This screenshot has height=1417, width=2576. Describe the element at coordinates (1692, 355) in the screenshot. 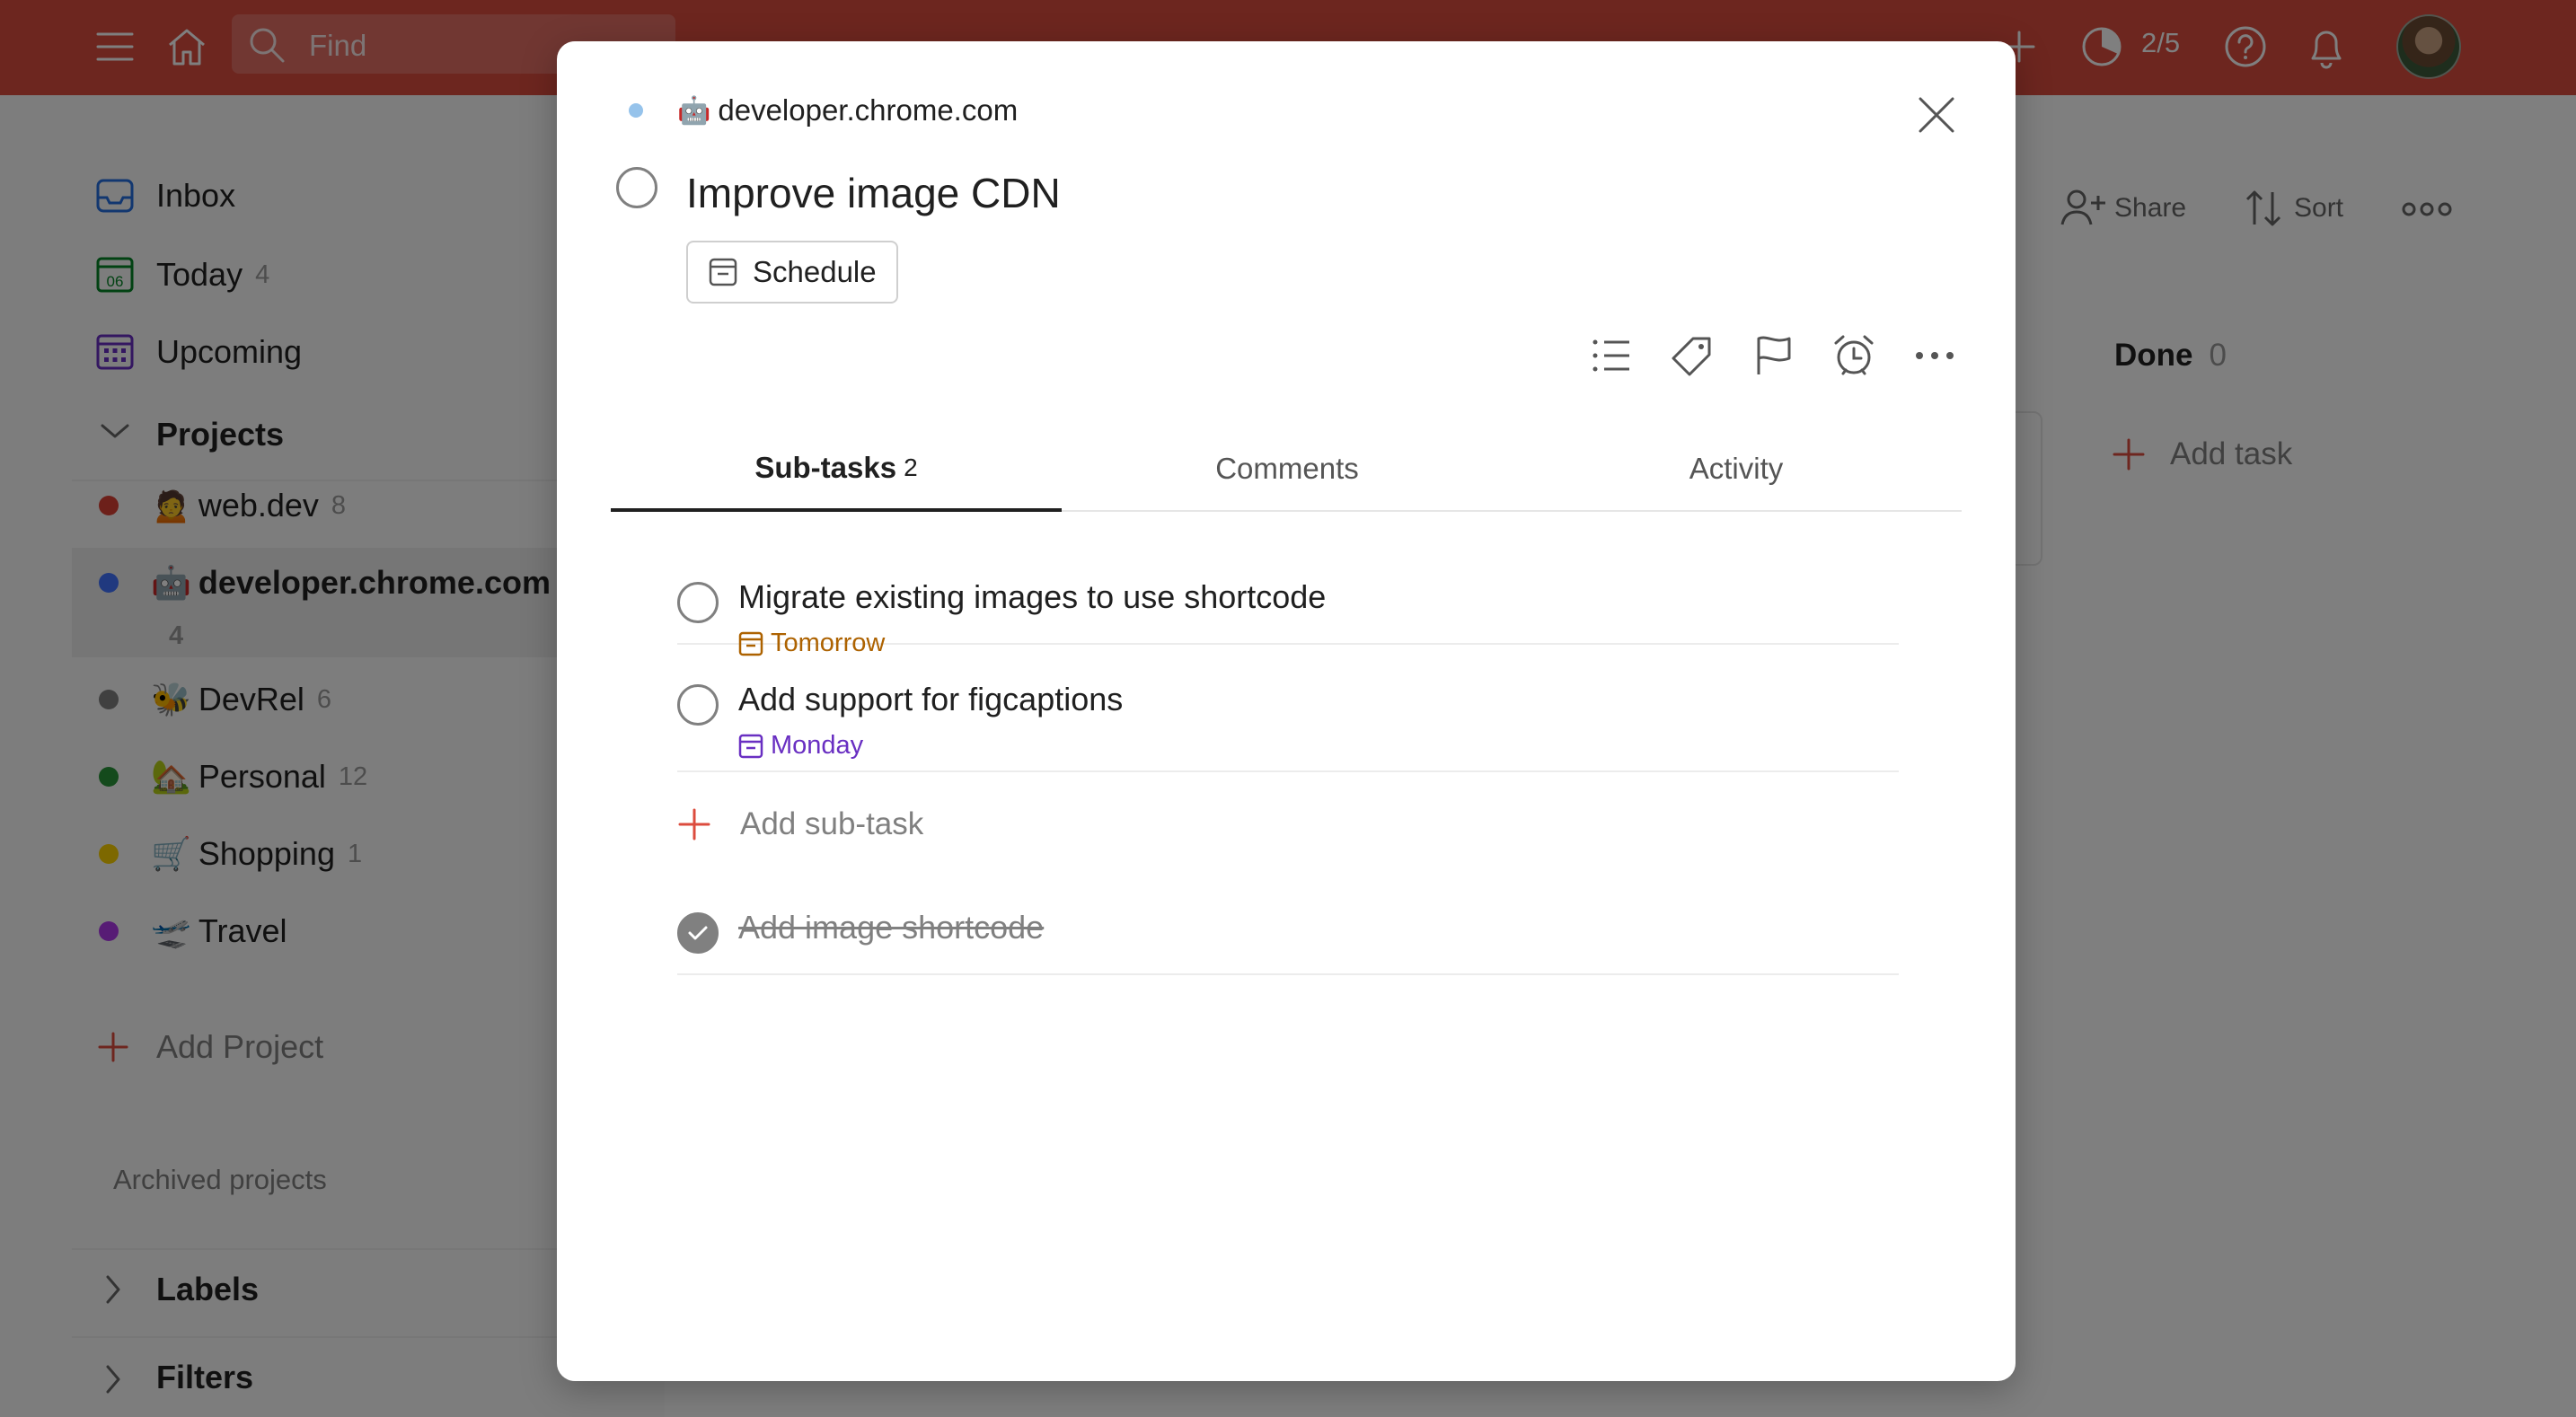

I see `label-icon` at that location.